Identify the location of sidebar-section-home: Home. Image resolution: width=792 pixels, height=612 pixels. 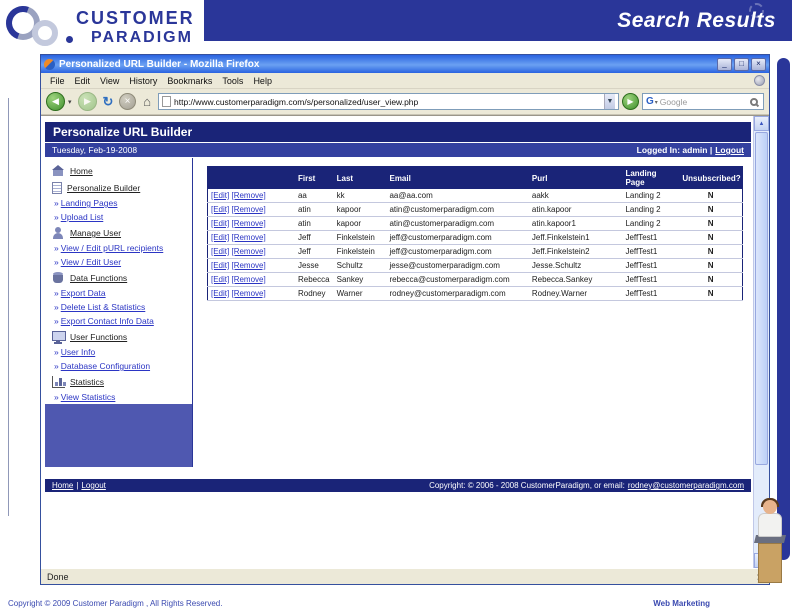
(118, 170).